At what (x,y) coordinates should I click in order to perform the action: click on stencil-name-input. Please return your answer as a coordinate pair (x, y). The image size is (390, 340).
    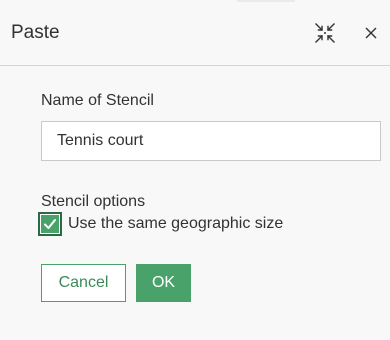
    Looking at the image, I should click on (211, 141).